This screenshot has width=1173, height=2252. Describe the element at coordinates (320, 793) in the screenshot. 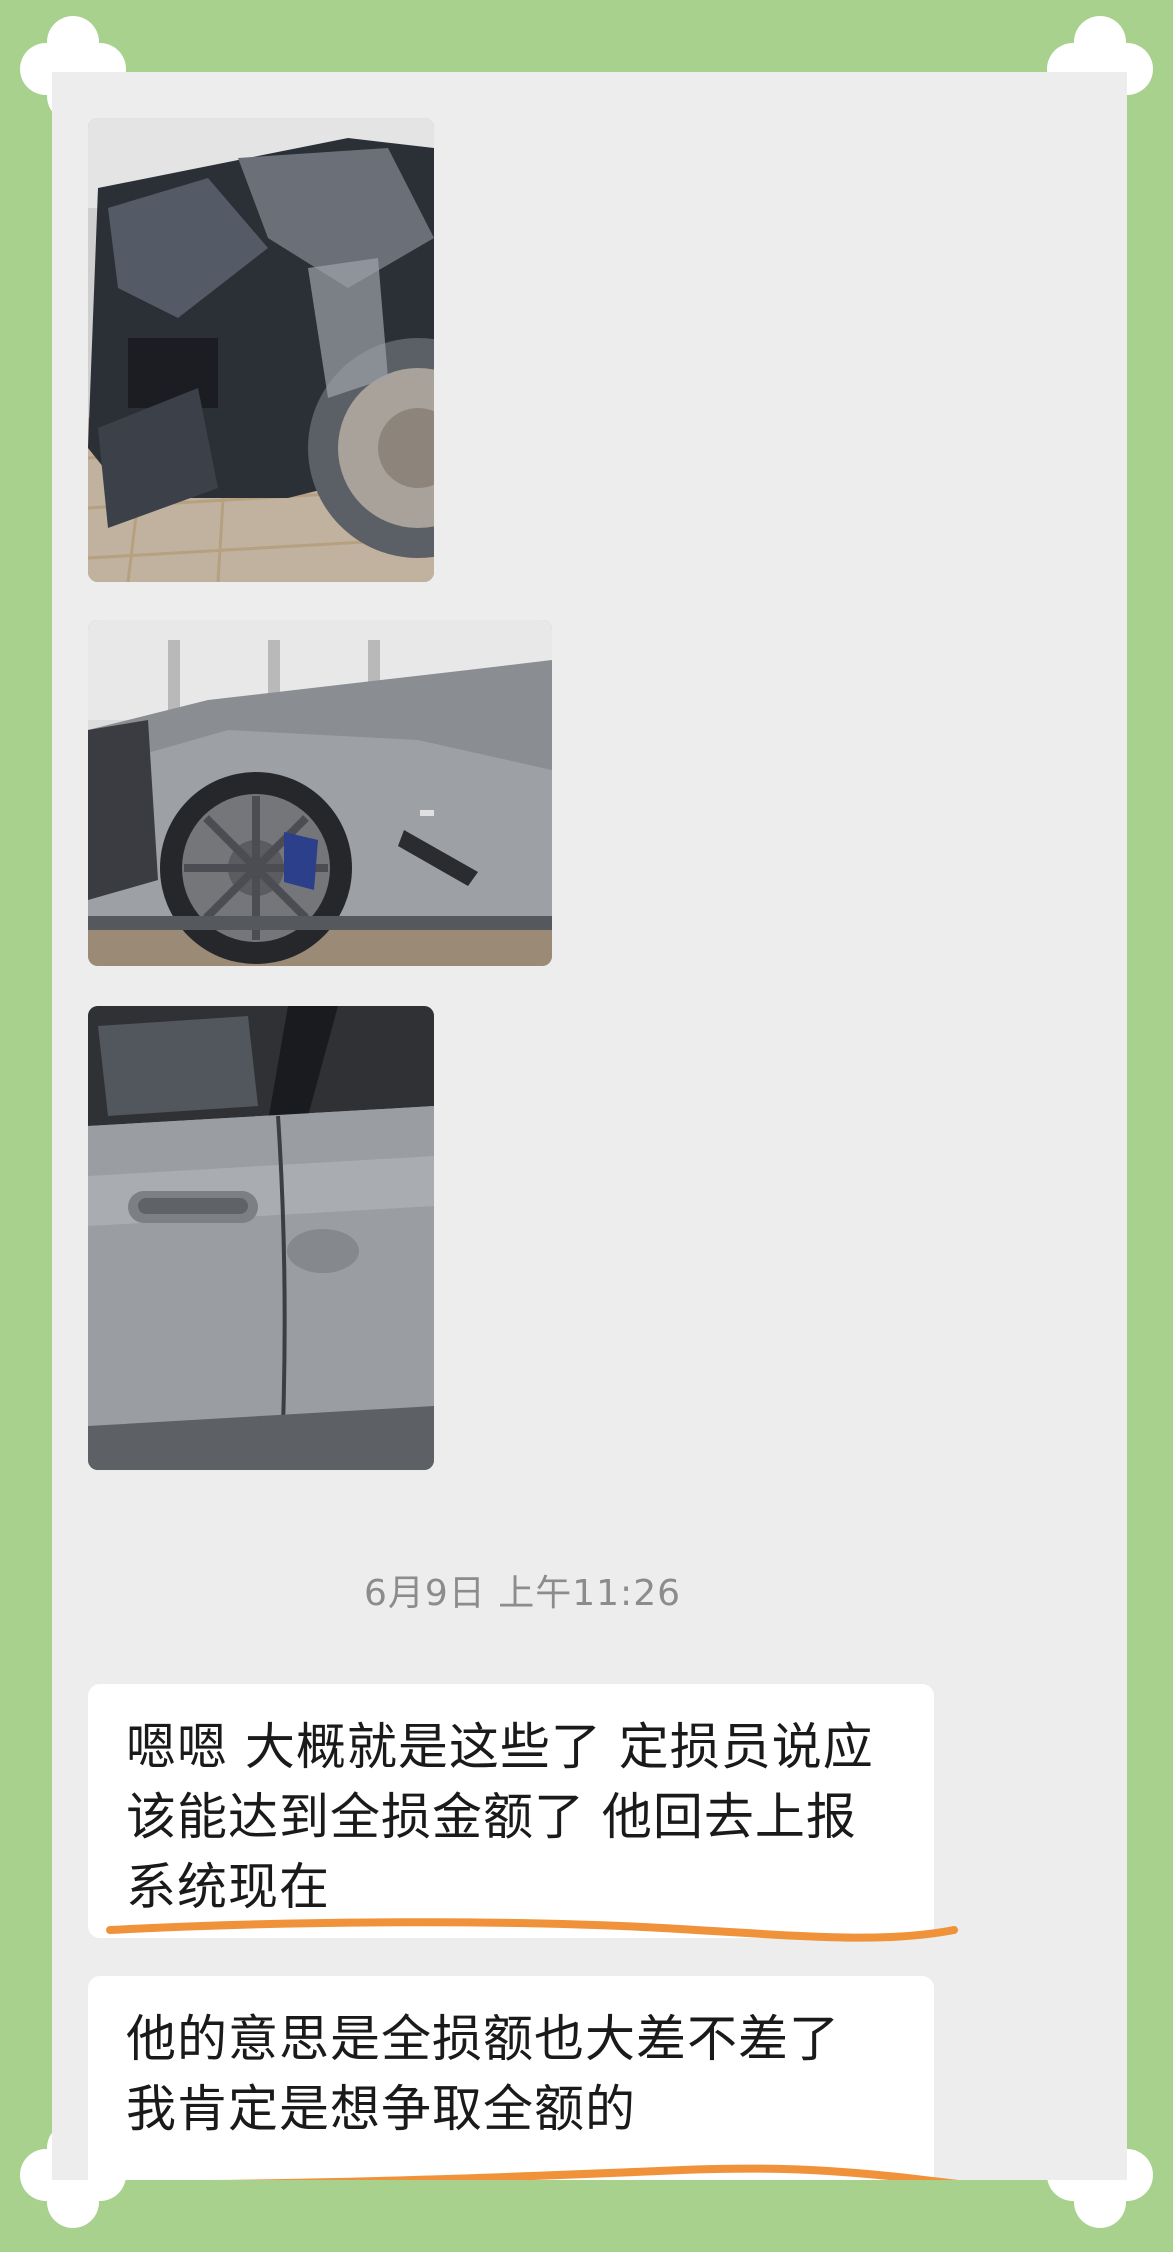

I see `damaged-fender-wheel-photo` at that location.